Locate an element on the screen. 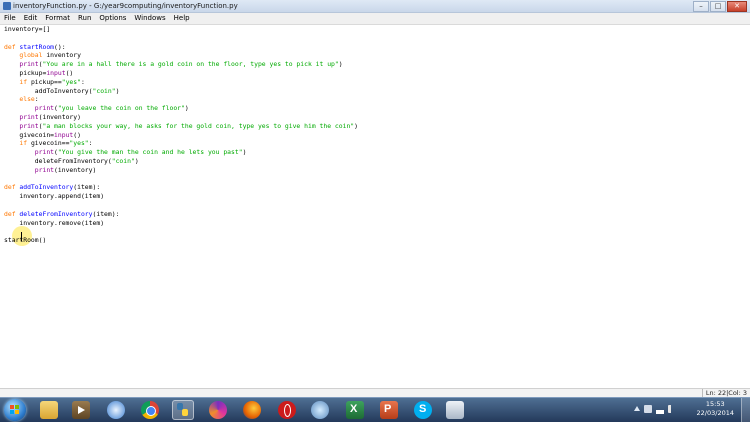  safari-compass-icon is located at coordinates (116, 410).